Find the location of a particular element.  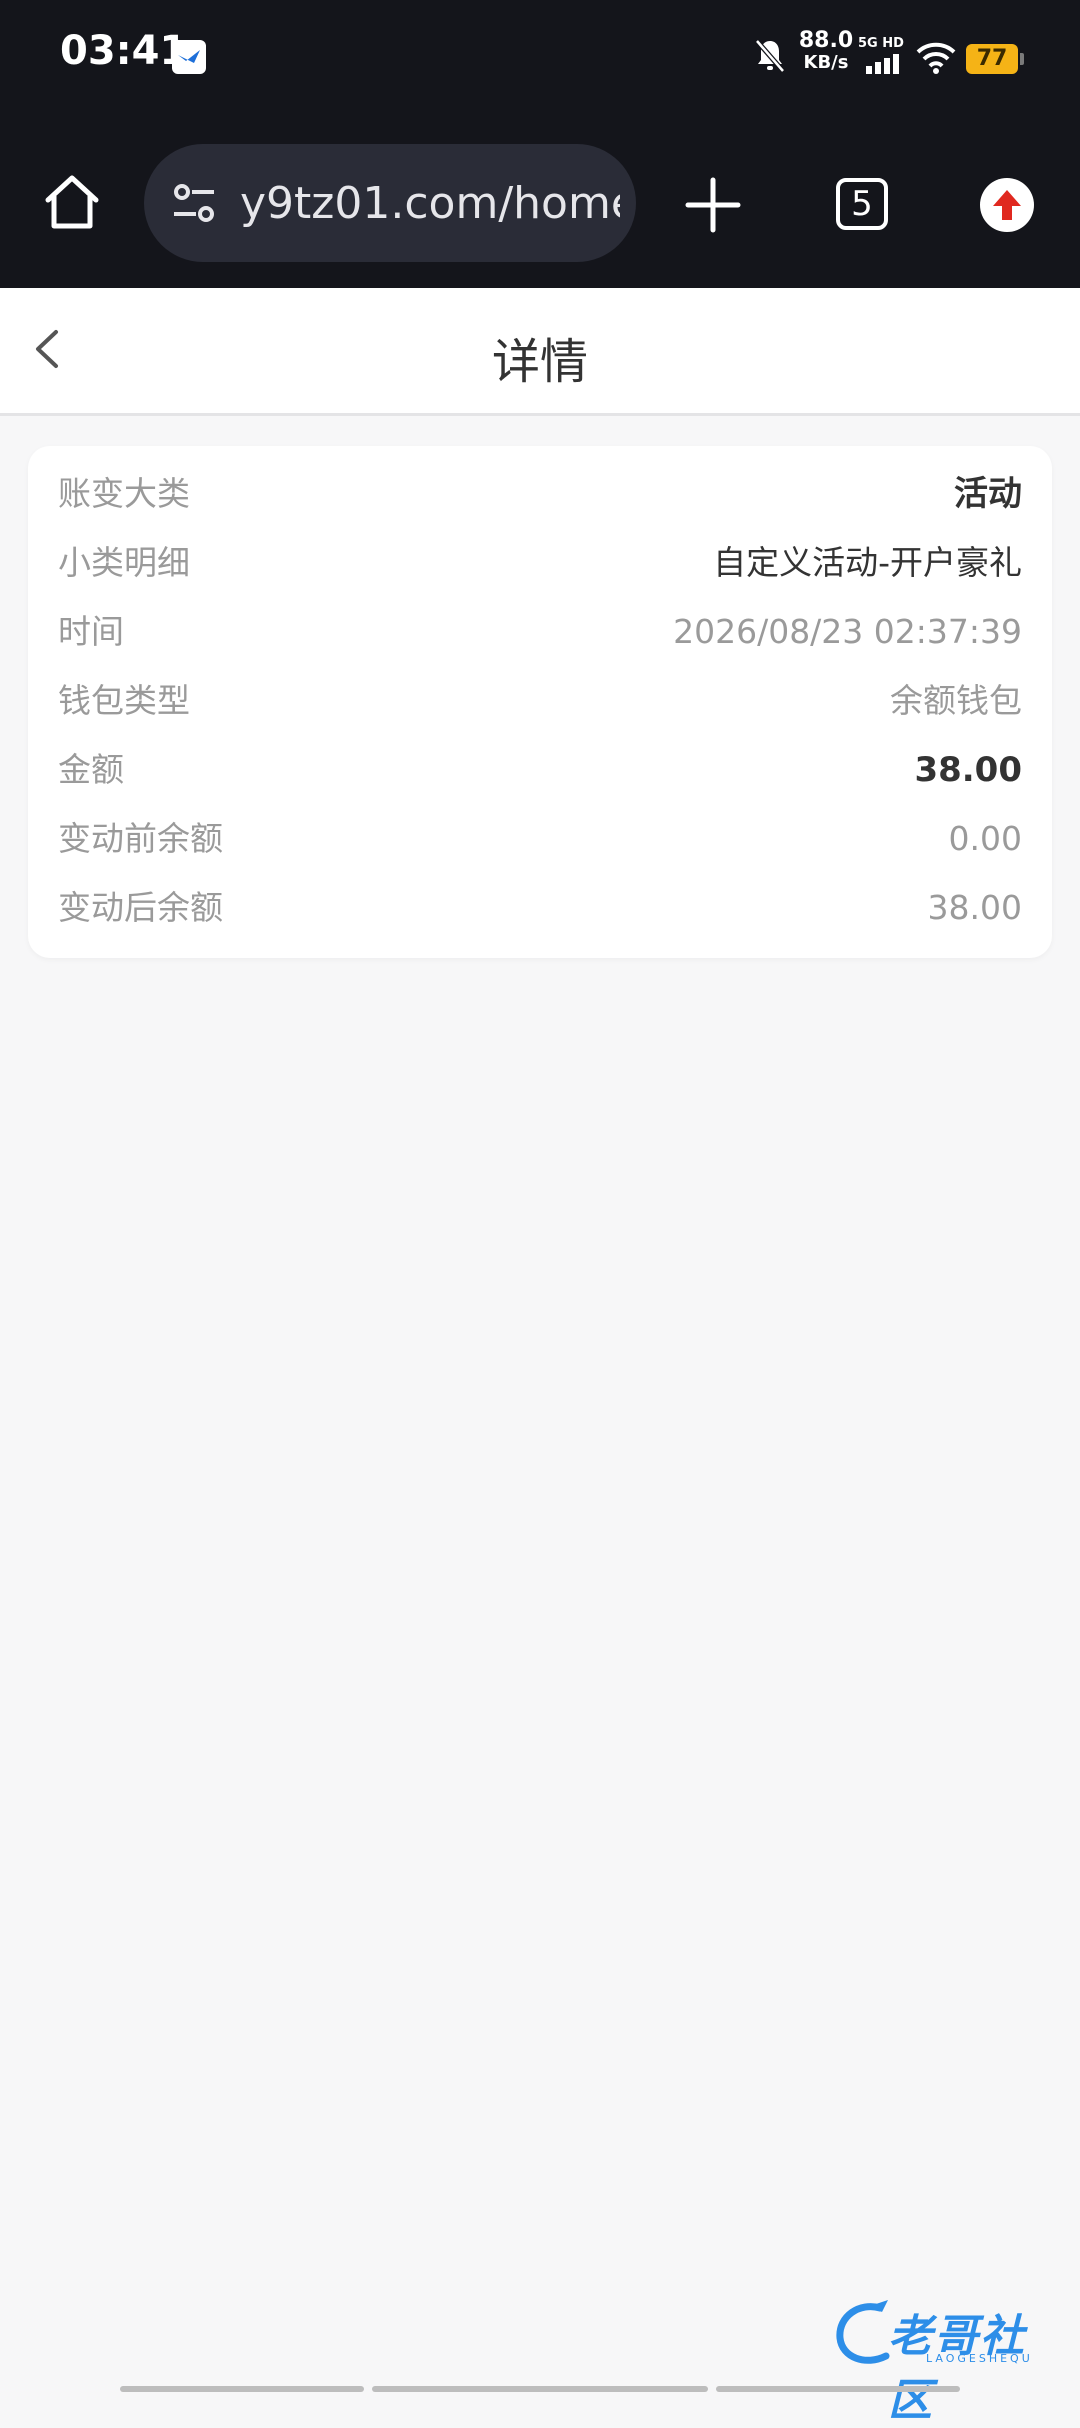

notification-app-icon is located at coordinates (189, 57).